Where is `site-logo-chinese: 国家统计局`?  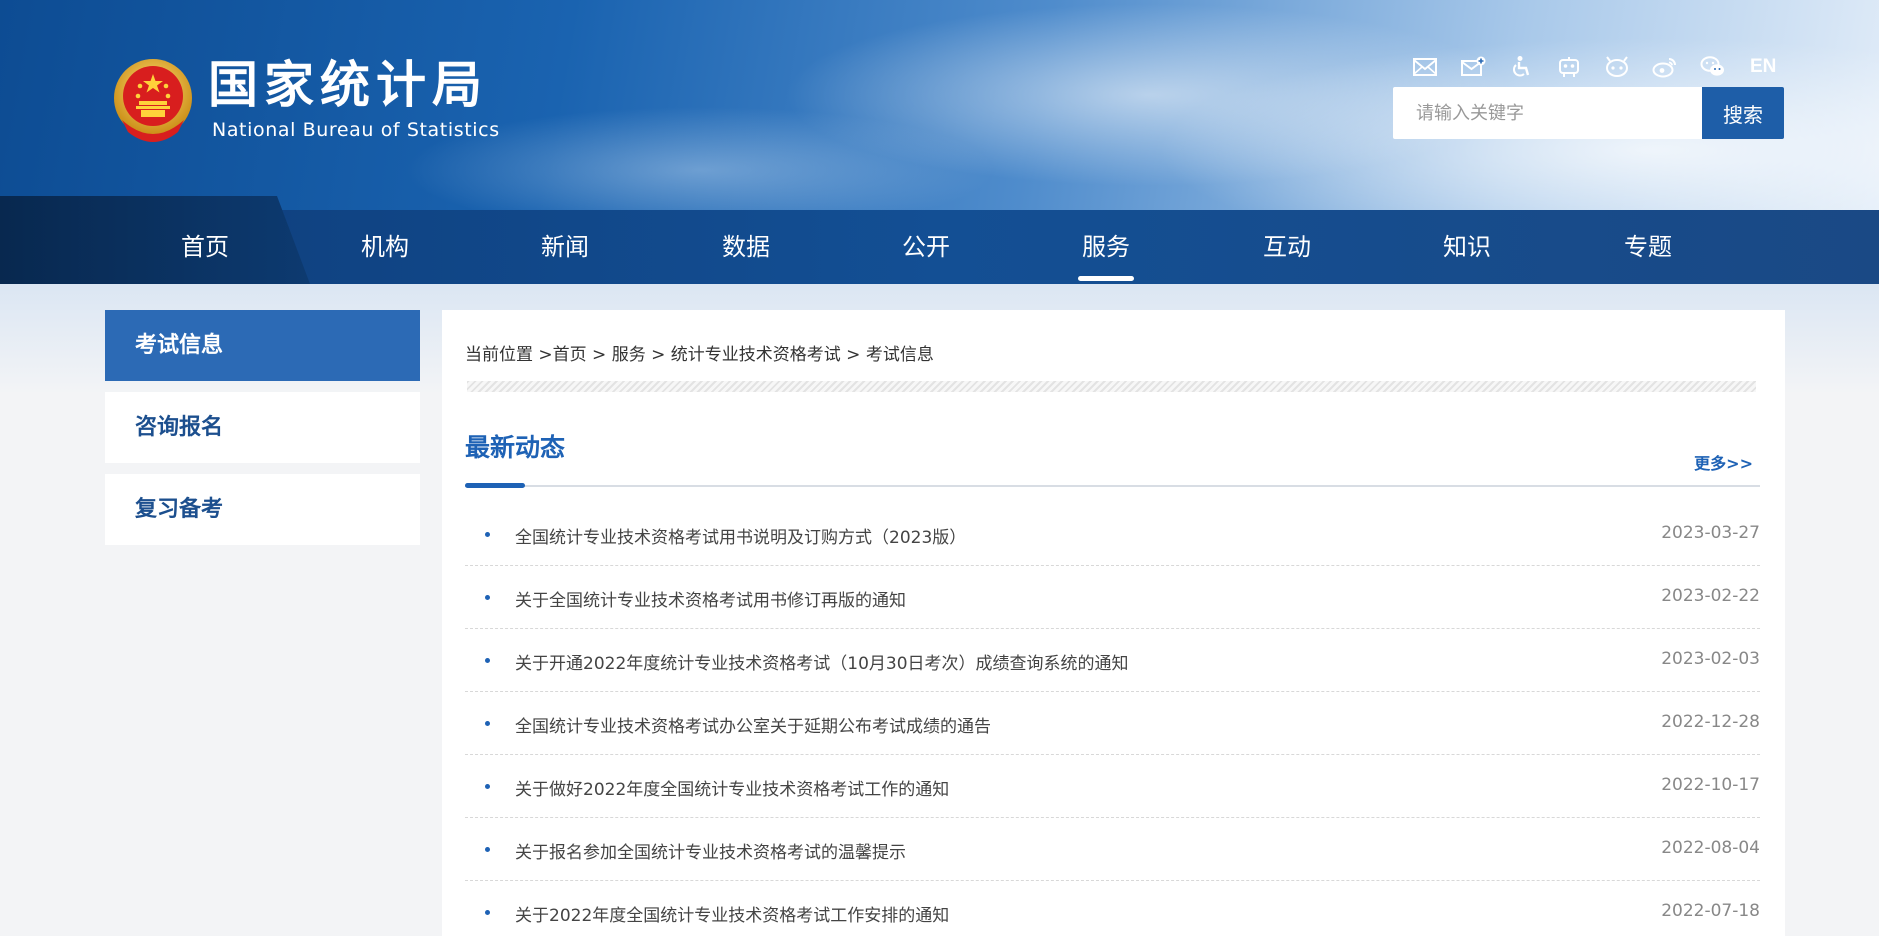 site-logo-chinese: 国家统计局 is located at coordinates (348, 85).